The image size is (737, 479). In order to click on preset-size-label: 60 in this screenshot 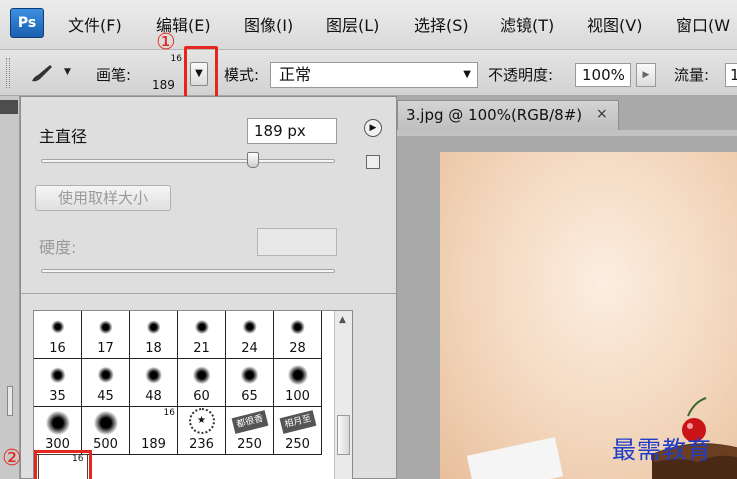, I will do `click(201, 396)`.